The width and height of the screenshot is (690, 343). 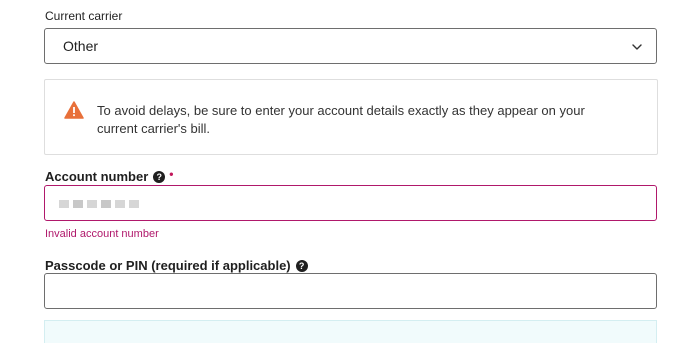 What do you see at coordinates (84, 16) in the screenshot?
I see `current-carrier-label: Current carrier` at bounding box center [84, 16].